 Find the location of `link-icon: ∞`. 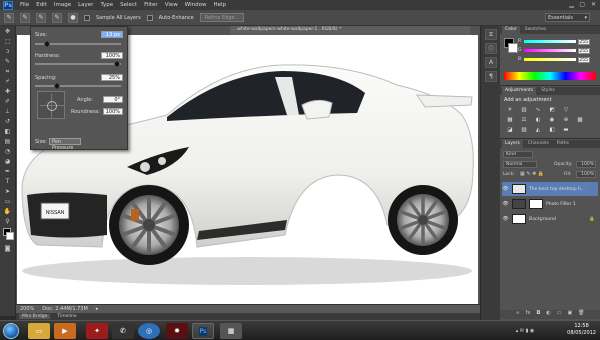

link-icon: ∞ is located at coordinates (517, 314).